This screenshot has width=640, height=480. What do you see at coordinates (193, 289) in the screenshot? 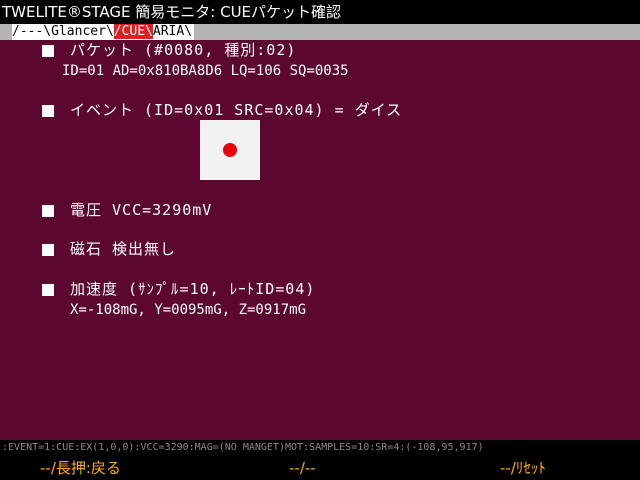
I see `accel-heading: 加速度 (ｻﾝﾌﾟﾙ=10, ﾚｰﾄID=04)` at bounding box center [193, 289].